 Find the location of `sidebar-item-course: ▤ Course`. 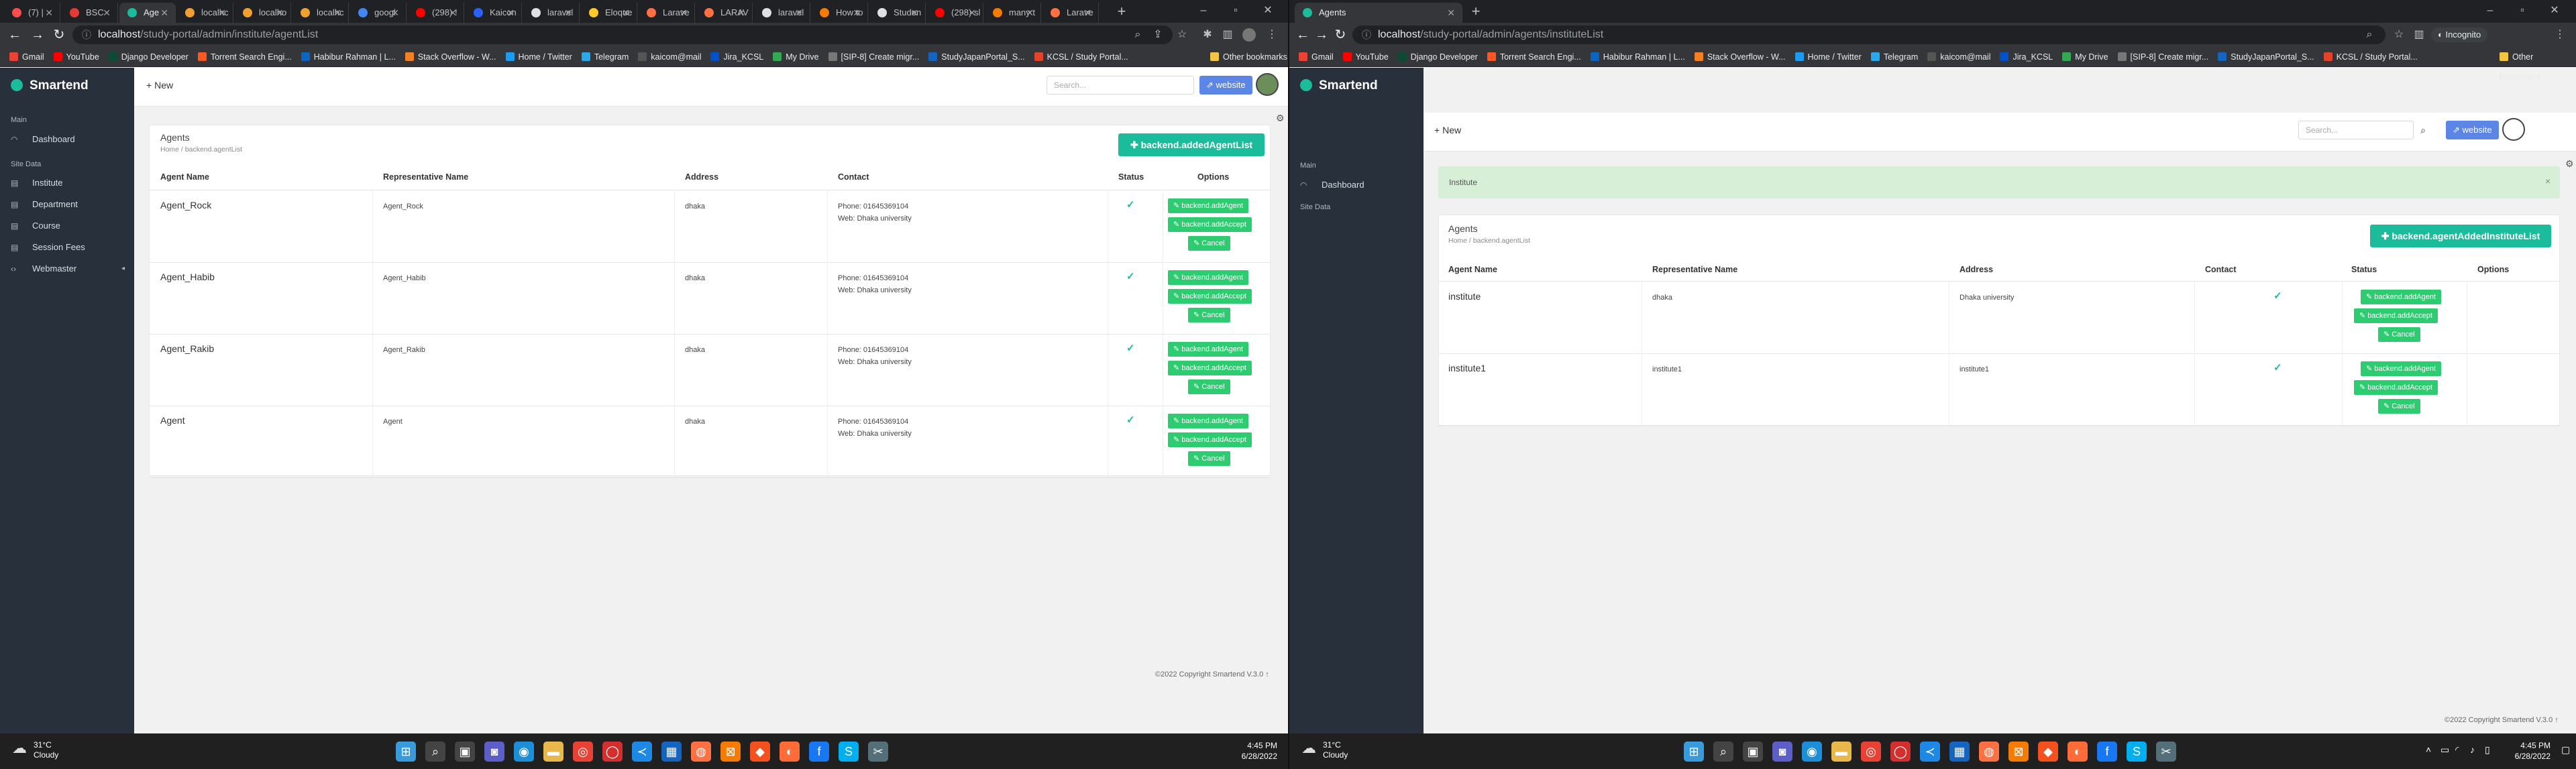

sidebar-item-course: ▤ Course is located at coordinates (67, 226).